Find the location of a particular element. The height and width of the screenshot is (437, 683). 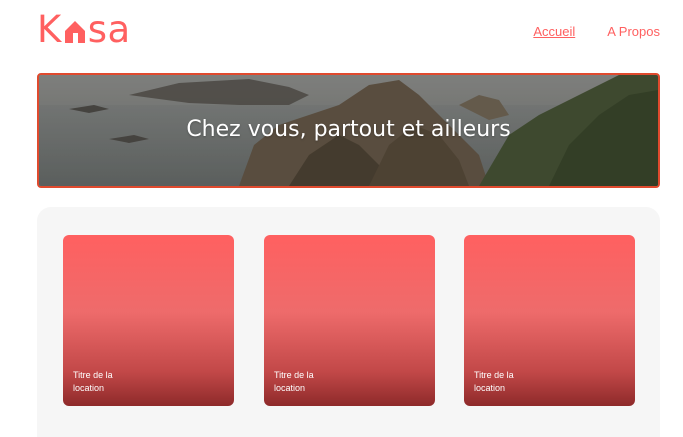

site-header: K sa Accueil A Propos is located at coordinates (348, 33).